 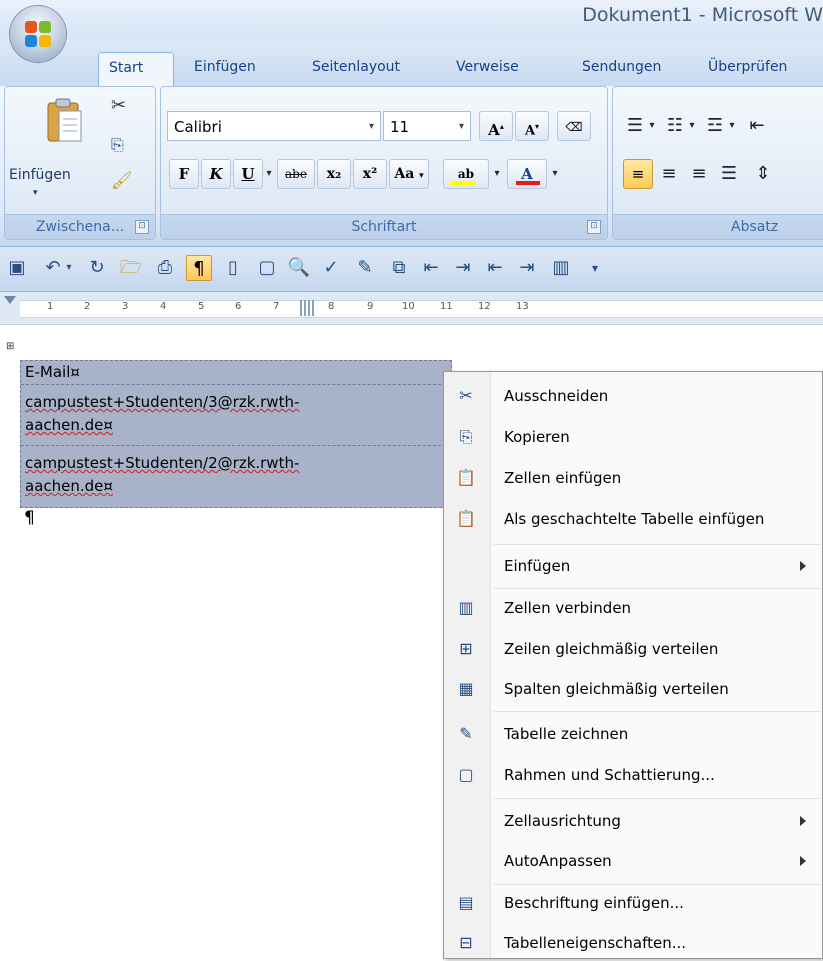 I want to click on paste-button: Einfügen ▾, so click(x=40, y=183).